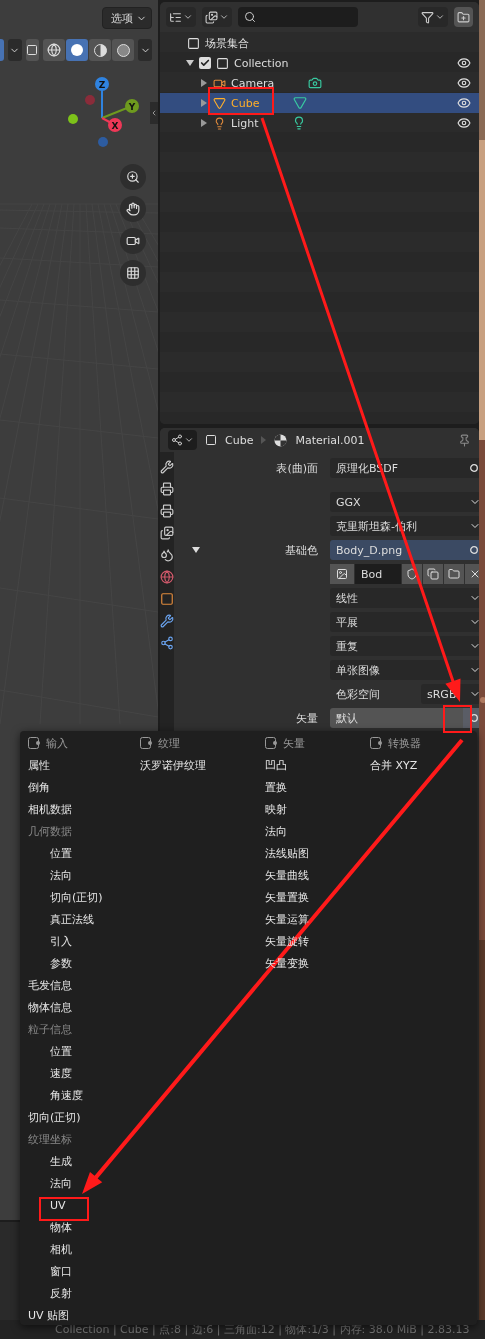 Image resolution: width=485 pixels, height=1339 pixels. Describe the element at coordinates (319, 103) in the screenshot. I see `outliner-row: Cube` at that location.